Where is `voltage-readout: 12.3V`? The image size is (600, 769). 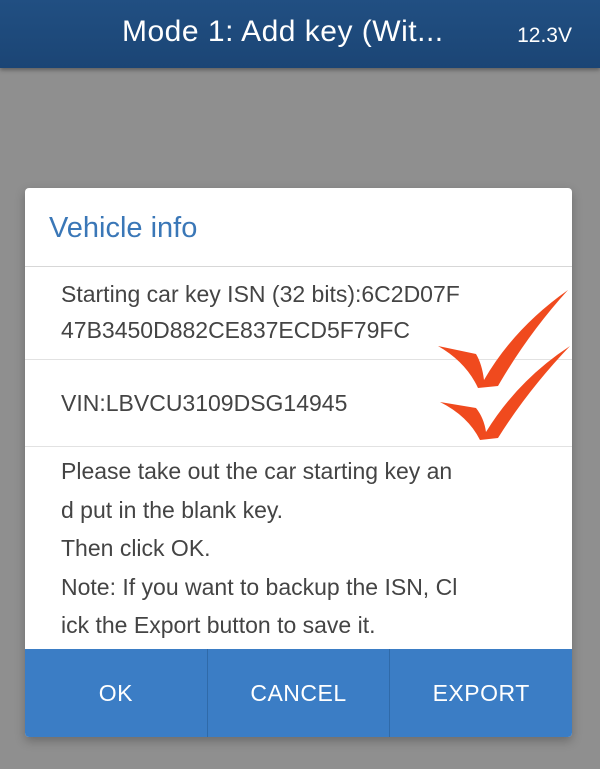
voltage-readout: 12.3V is located at coordinates (544, 35).